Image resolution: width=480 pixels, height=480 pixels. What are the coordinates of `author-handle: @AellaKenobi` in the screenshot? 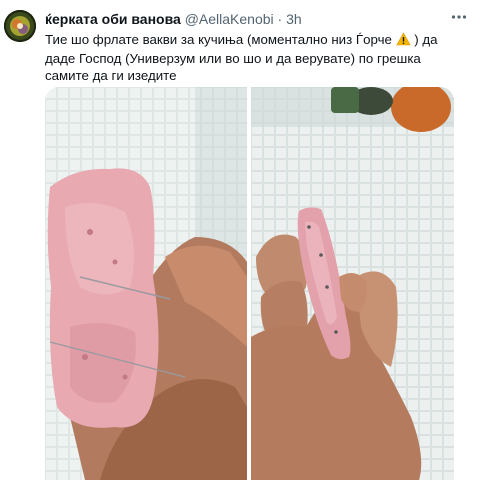 It's located at (229, 19).